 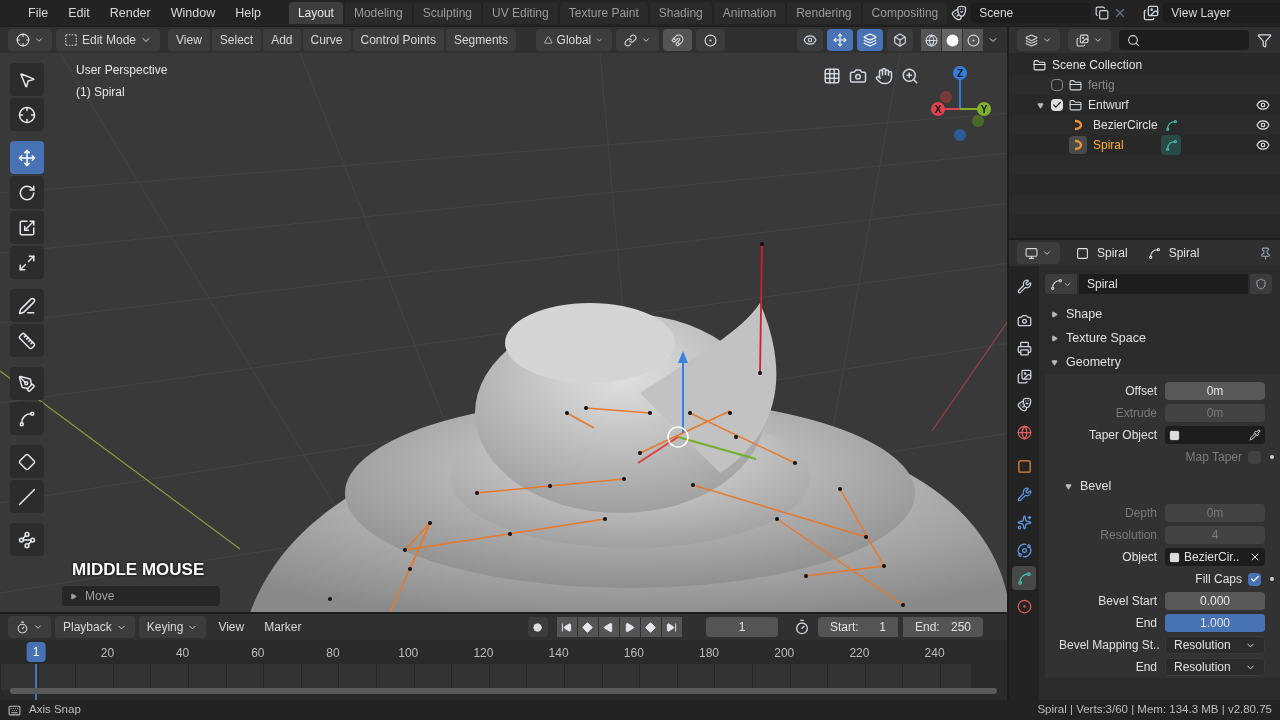 What do you see at coordinates (1265, 253) in the screenshot?
I see `pin-icon` at bounding box center [1265, 253].